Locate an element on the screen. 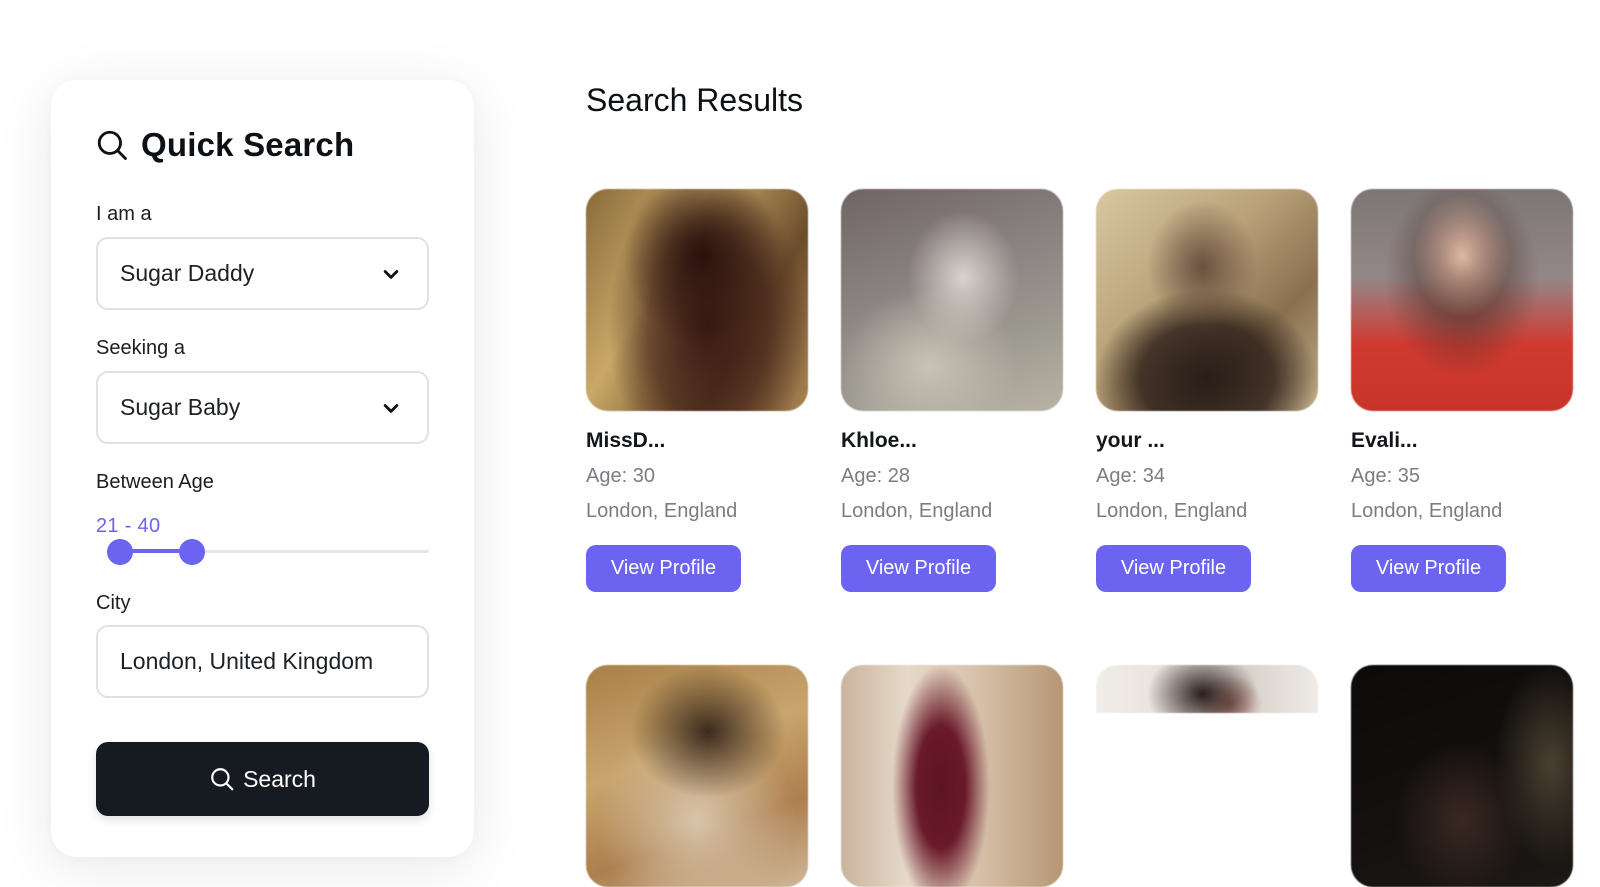 The height and width of the screenshot is (887, 1600). seeking-label: Seeking a is located at coordinates (140, 348).